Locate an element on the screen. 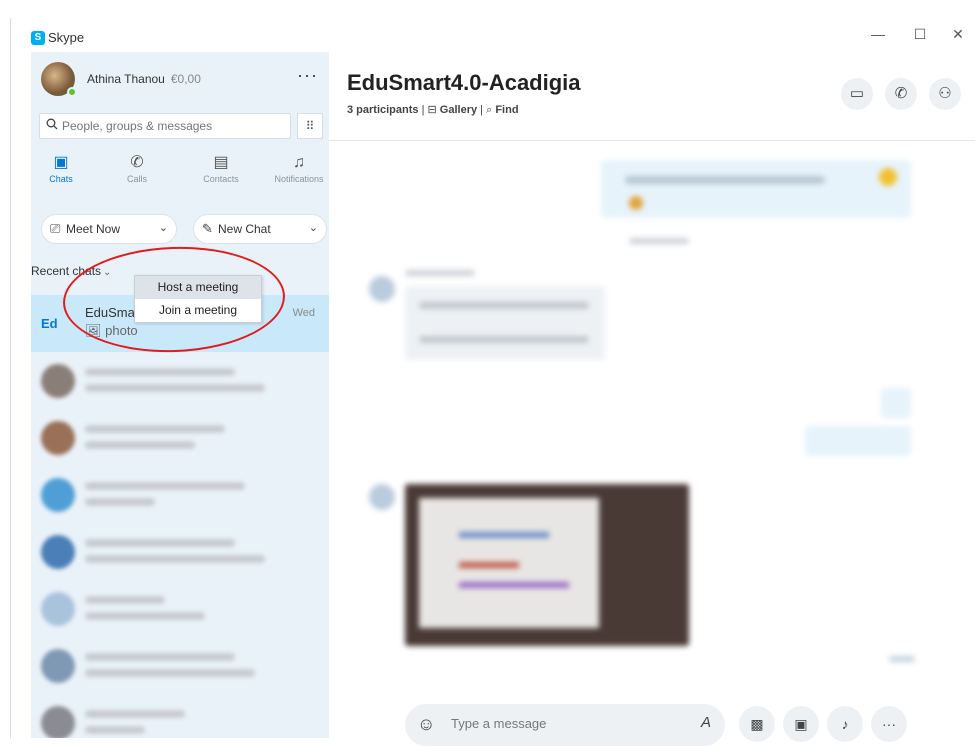 The image size is (975, 746). find-icon: ⌕ is located at coordinates (489, 110).